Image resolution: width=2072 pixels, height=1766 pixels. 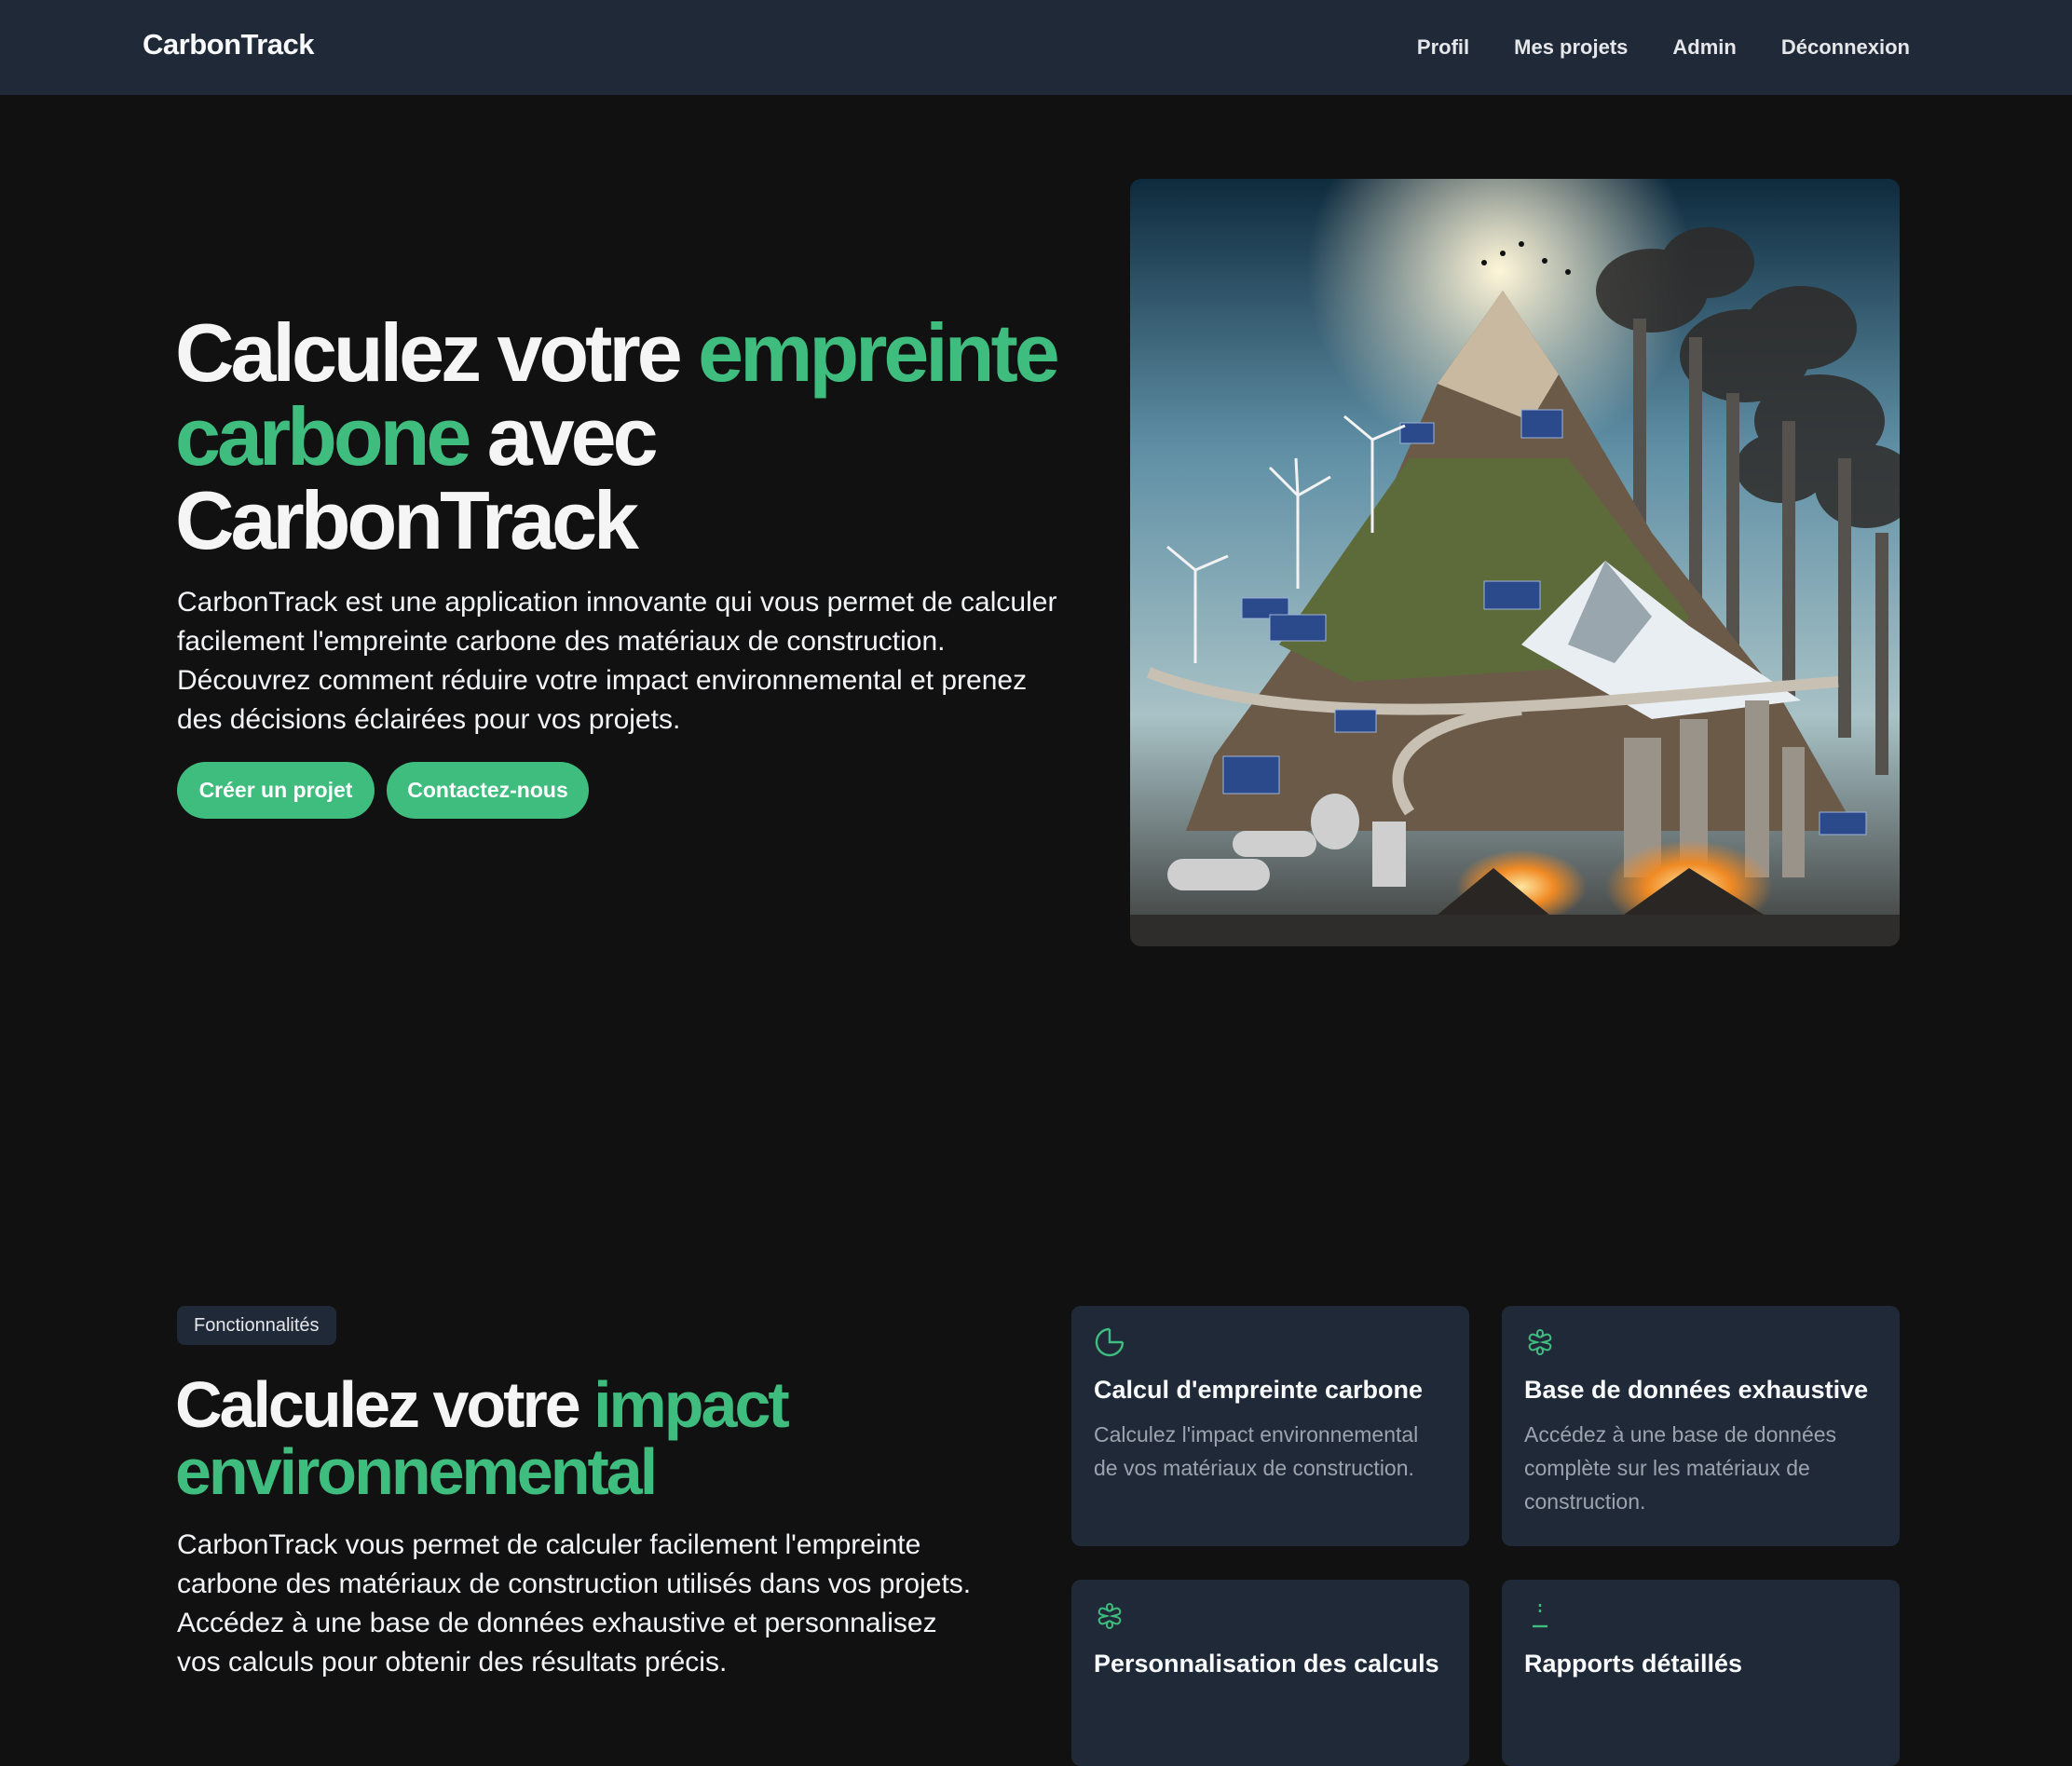 I want to click on pie-chart-icon, so click(x=1110, y=1342).